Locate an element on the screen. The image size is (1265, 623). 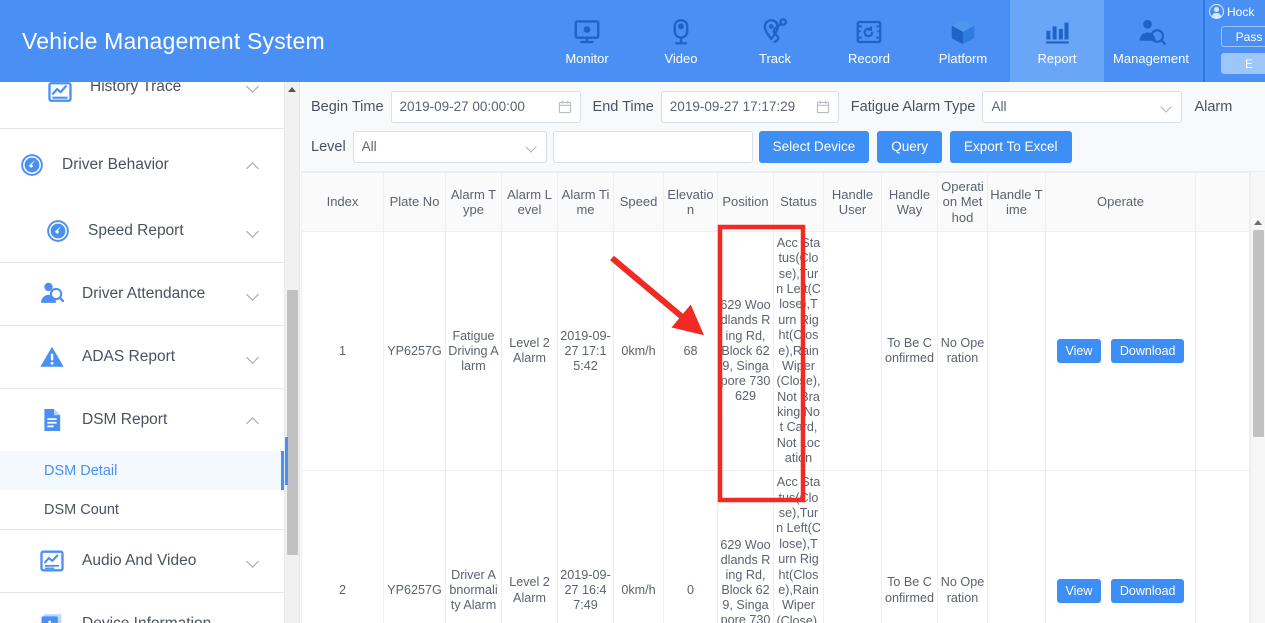
column-header-speed: Speed is located at coordinates (638, 202).